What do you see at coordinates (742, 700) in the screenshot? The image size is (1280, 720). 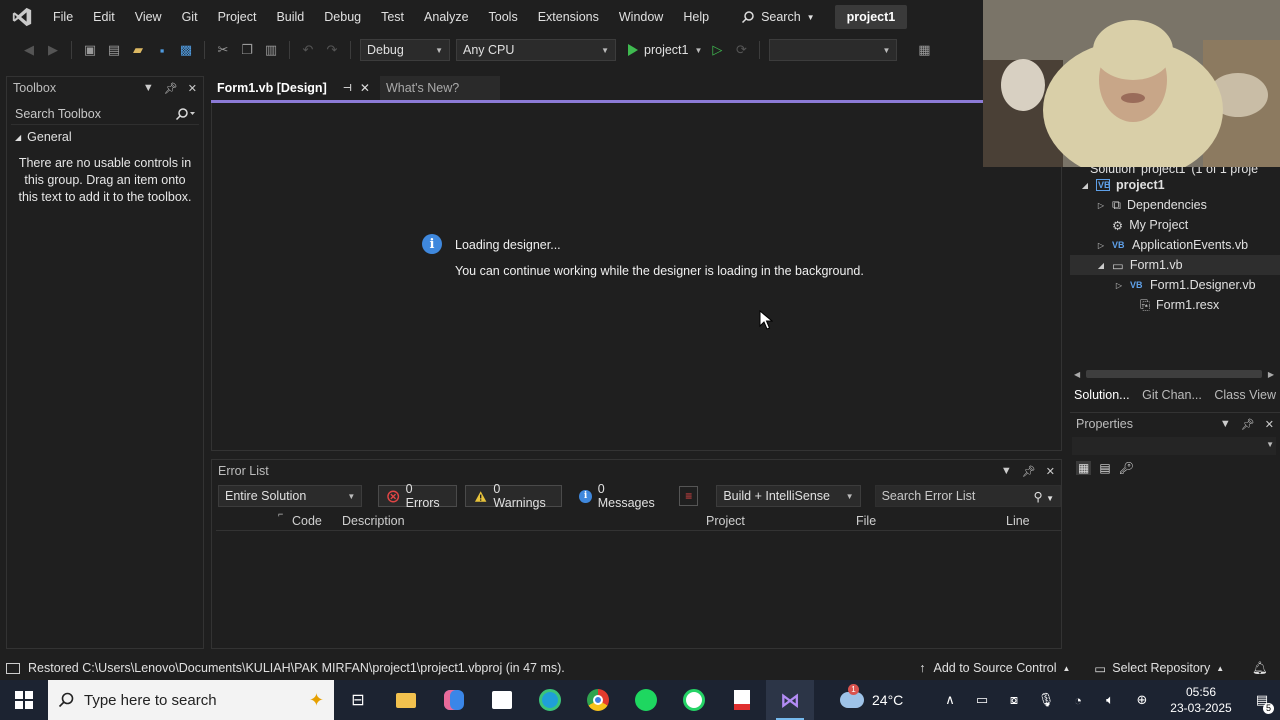 I see `pdf-reader-app` at bounding box center [742, 700].